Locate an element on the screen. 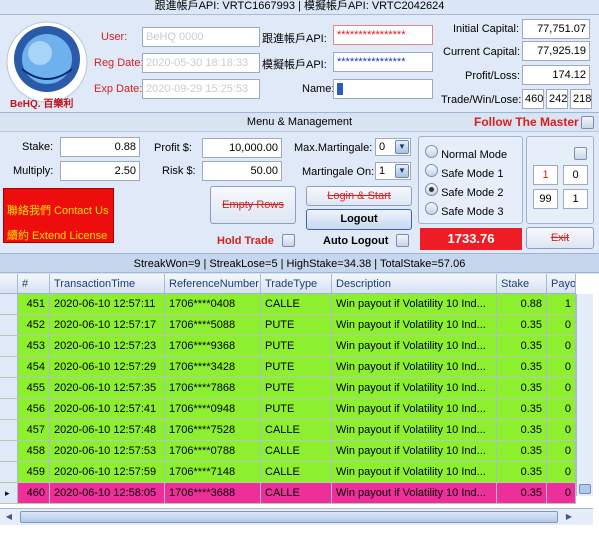 The height and width of the screenshot is (536, 599). cell-ref: 1706****0788 is located at coordinates (213, 451).